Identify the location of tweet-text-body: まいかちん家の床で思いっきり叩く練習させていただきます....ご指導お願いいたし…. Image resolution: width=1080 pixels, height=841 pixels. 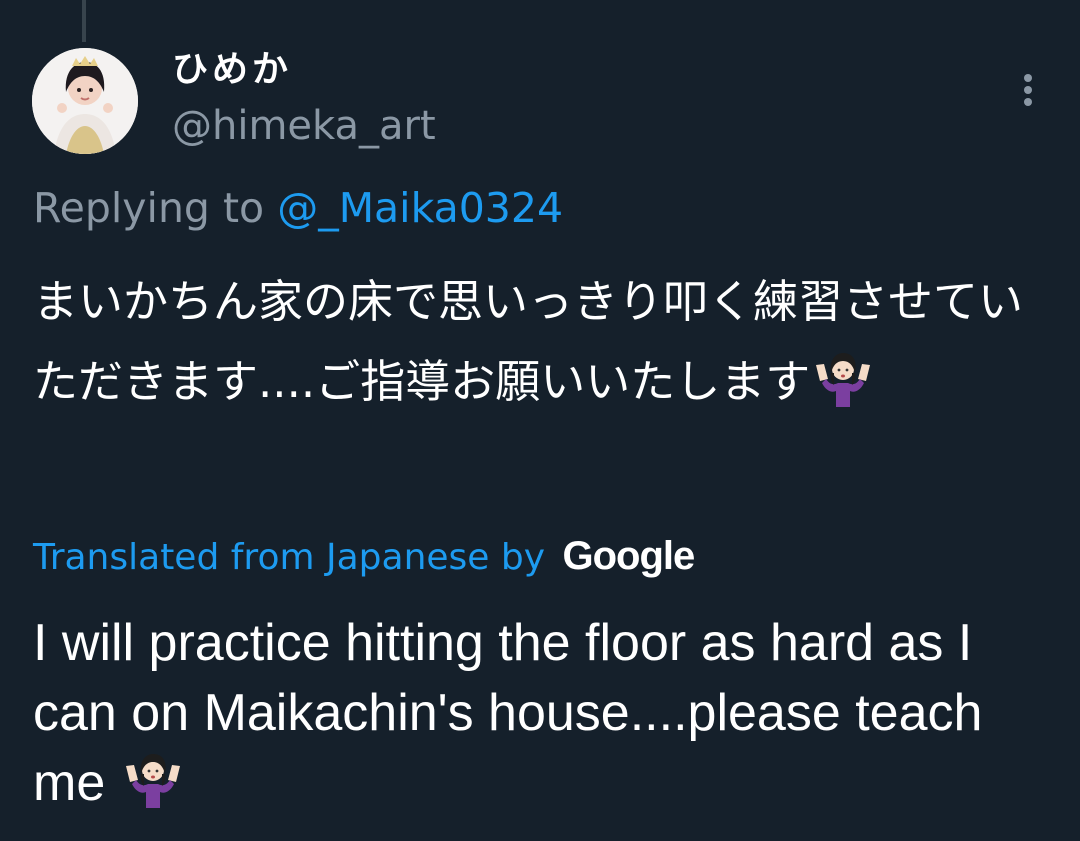
(528, 341).